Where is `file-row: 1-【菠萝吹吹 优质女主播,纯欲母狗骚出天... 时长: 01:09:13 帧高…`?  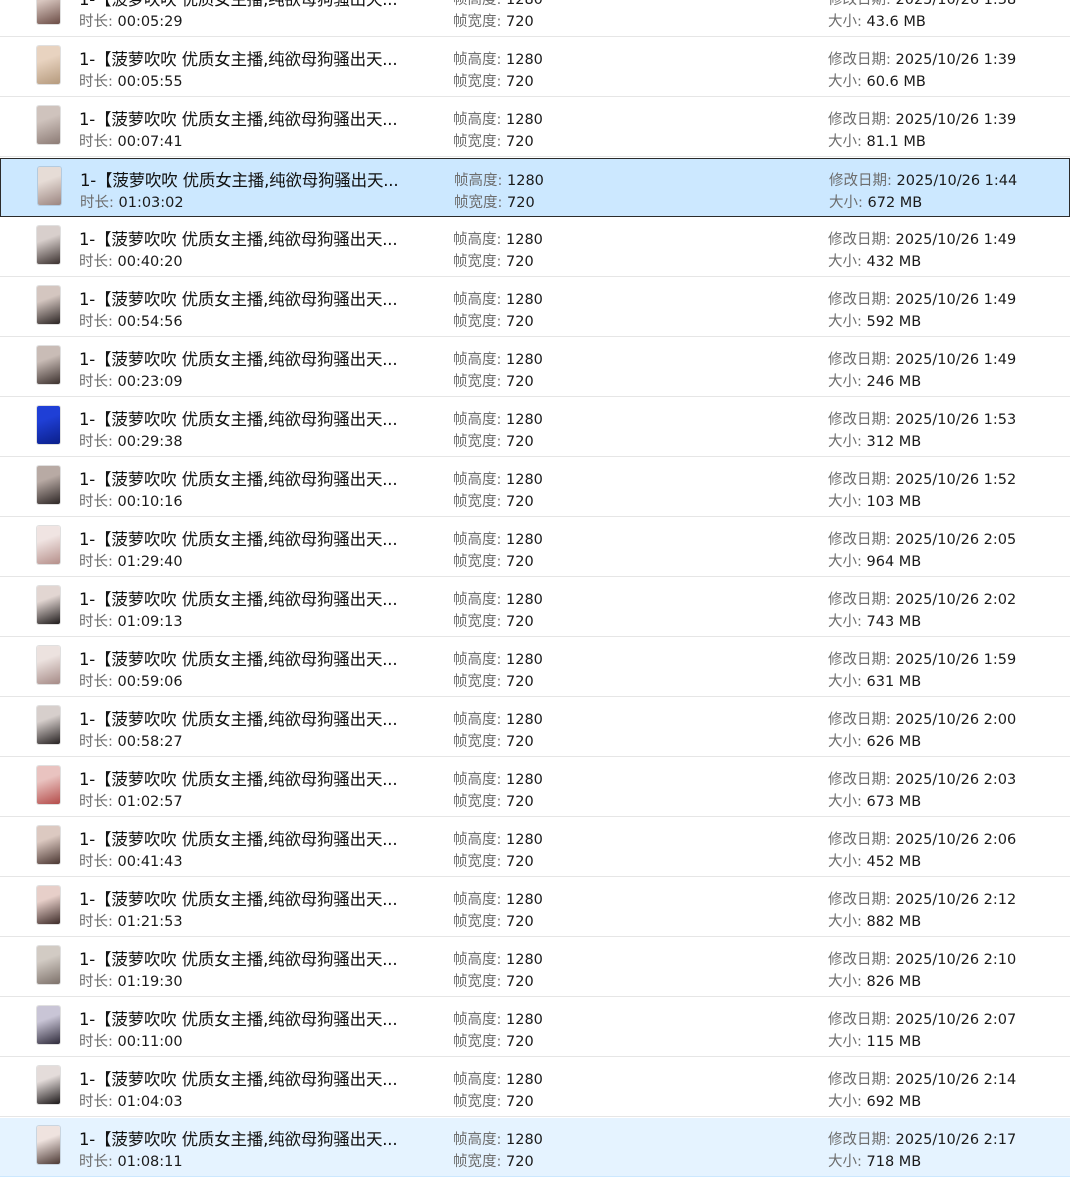
file-row: 1-【菠萝吹吹 优质女主播,纯欲母狗骚出天... 时长: 01:09:13 帧高… is located at coordinates (535, 607).